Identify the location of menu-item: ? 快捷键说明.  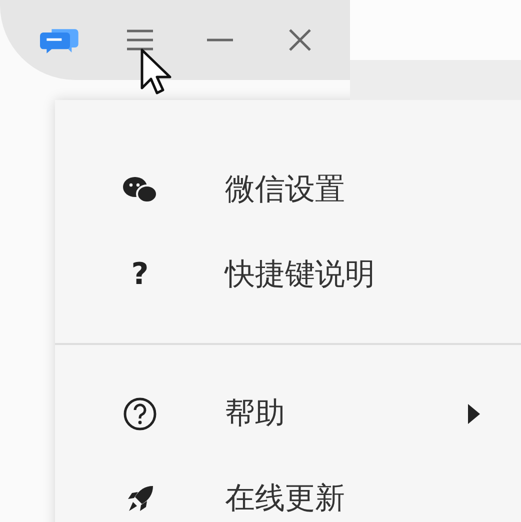
(288, 274).